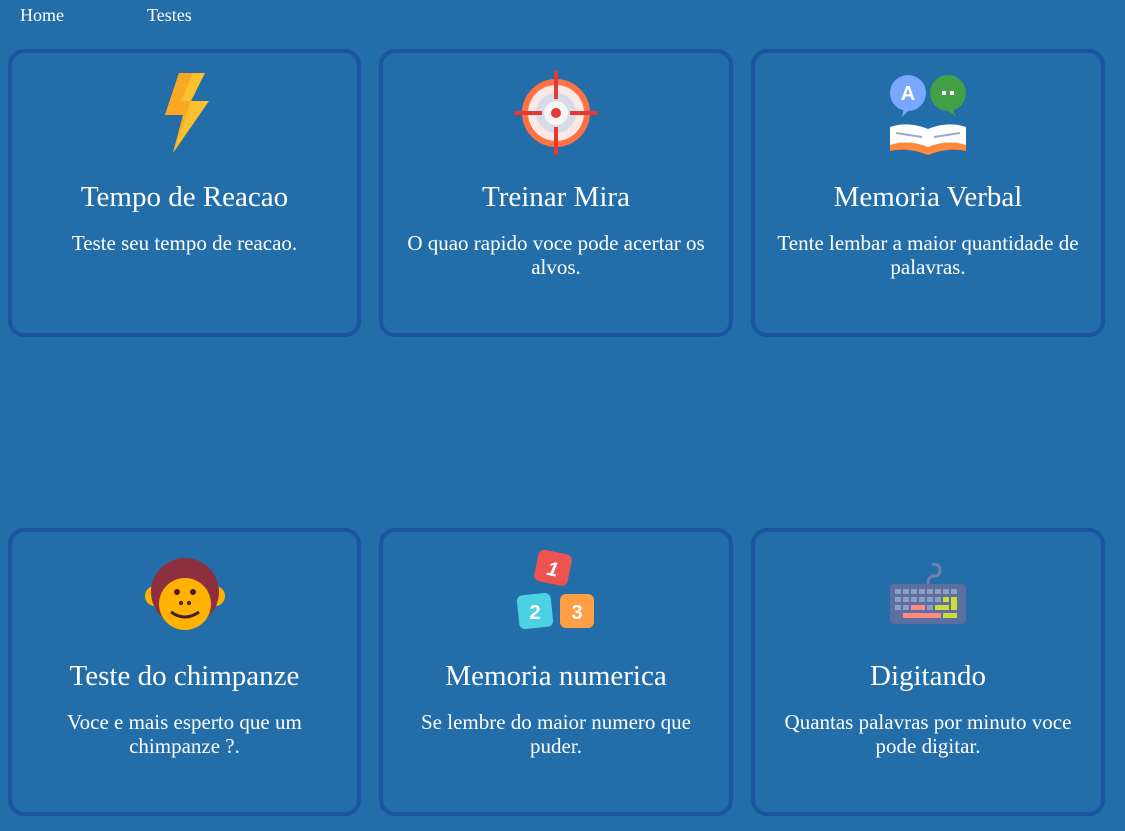  Describe the element at coordinates (556, 676) in the screenshot. I see `card-title: Memoria numerica` at that location.